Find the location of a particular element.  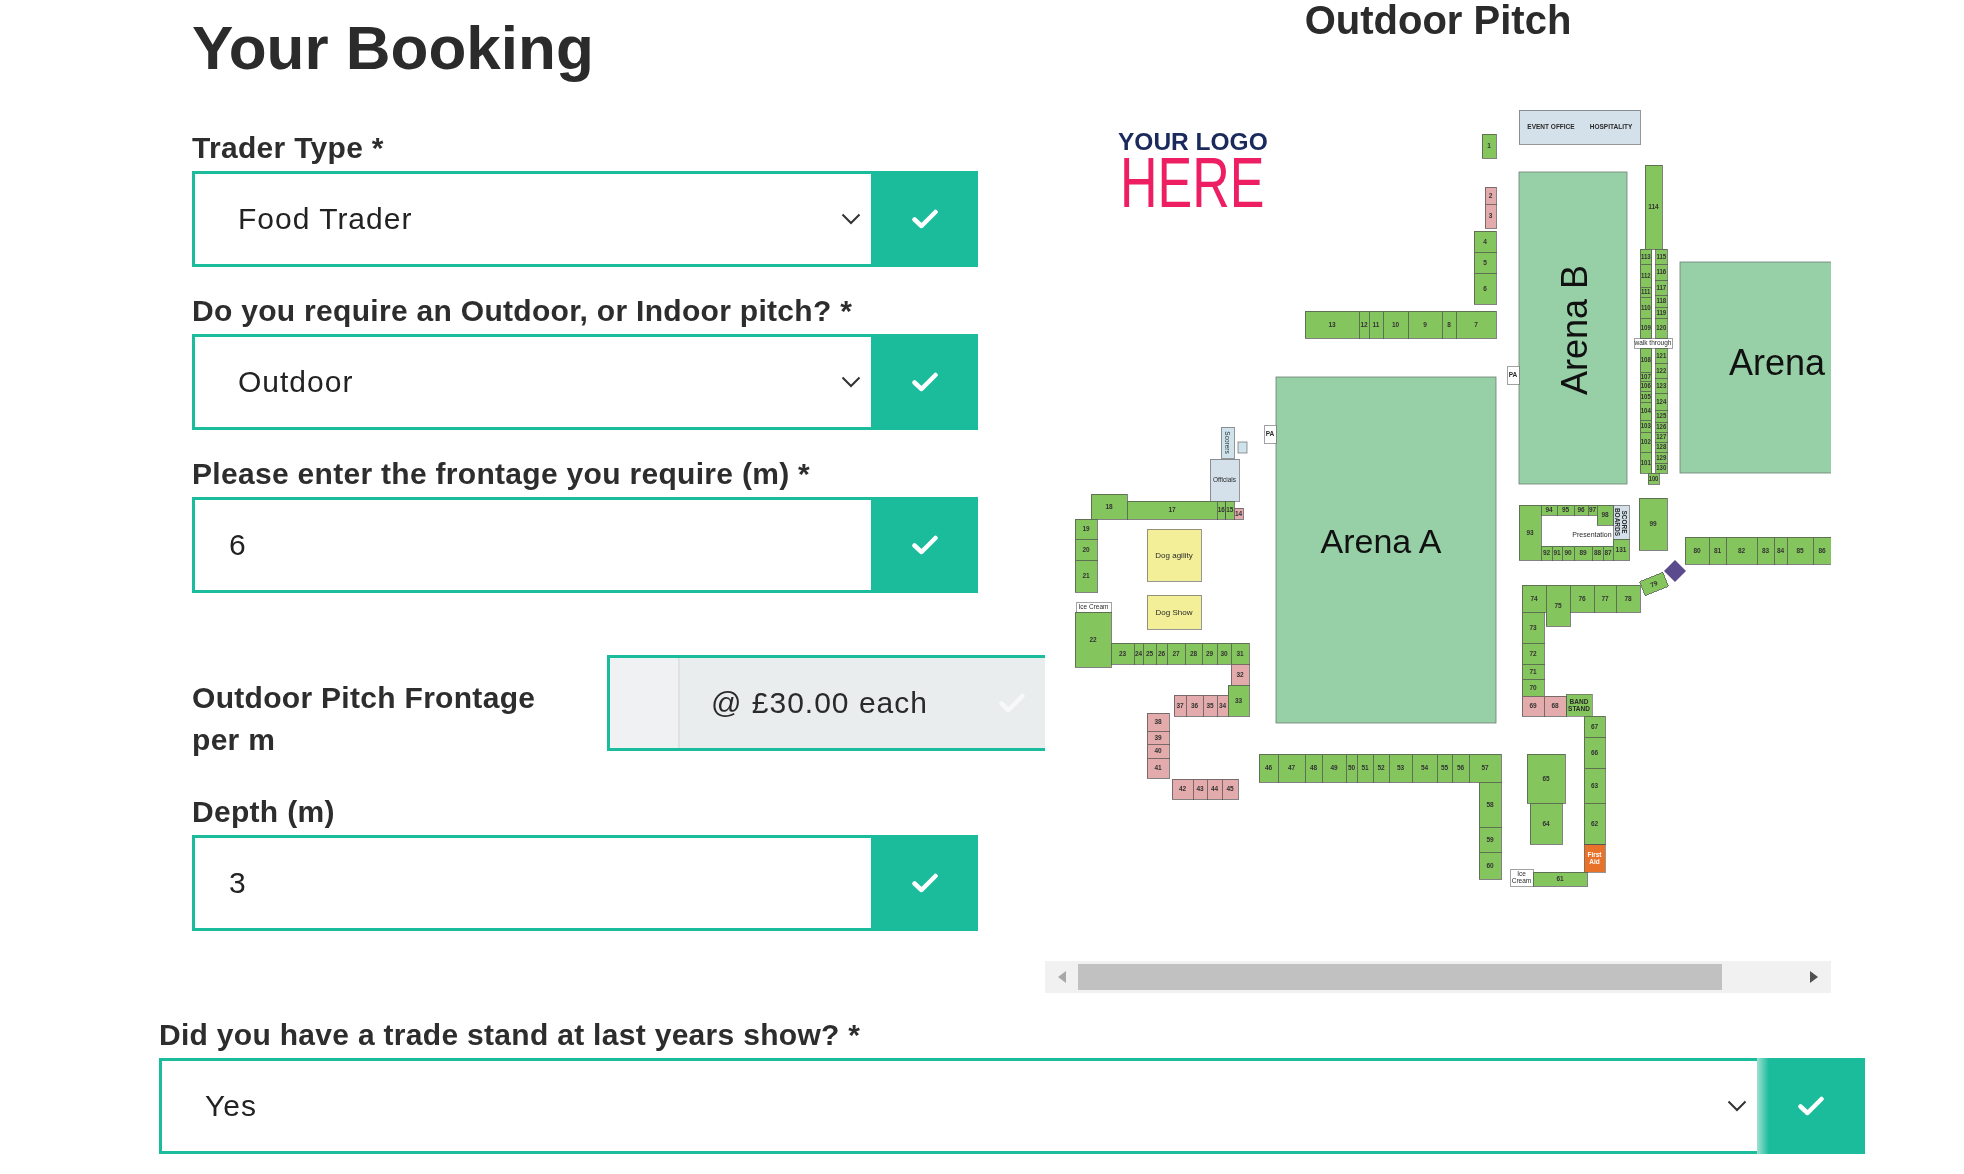

select-field: Yes is located at coordinates (958, 1106).